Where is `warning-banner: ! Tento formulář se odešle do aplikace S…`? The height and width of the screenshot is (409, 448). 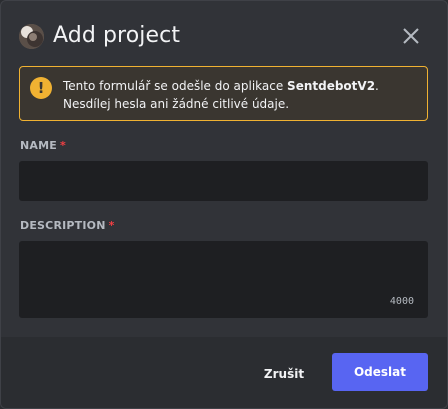 warning-banner: ! Tento formulář se odešle do aplikace S… is located at coordinates (223, 93).